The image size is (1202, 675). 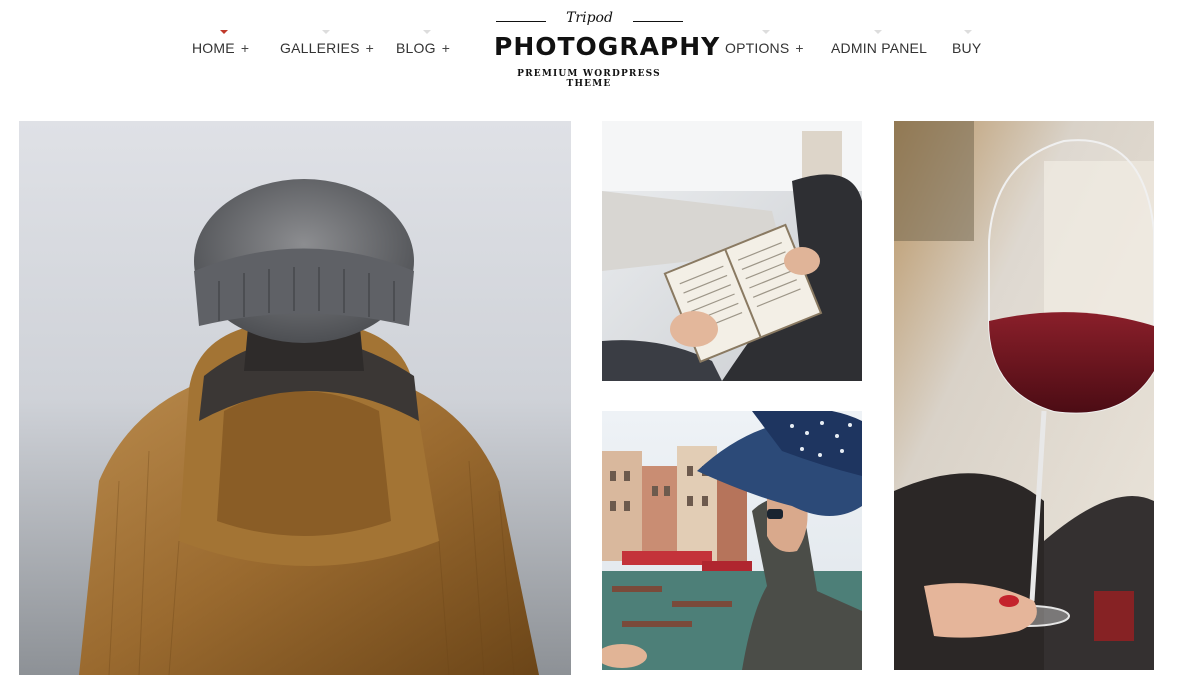 What do you see at coordinates (213, 48) in the screenshot?
I see `nav-label: HOME` at bounding box center [213, 48].